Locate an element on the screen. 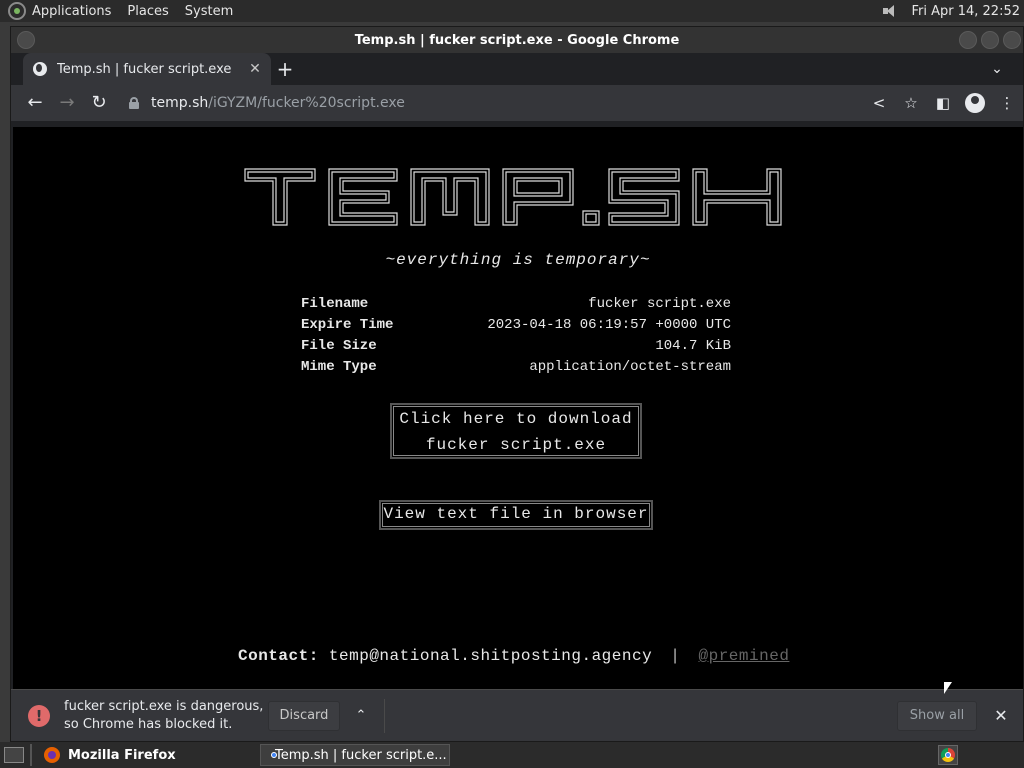  warning-icon: ! is located at coordinates (39, 715).